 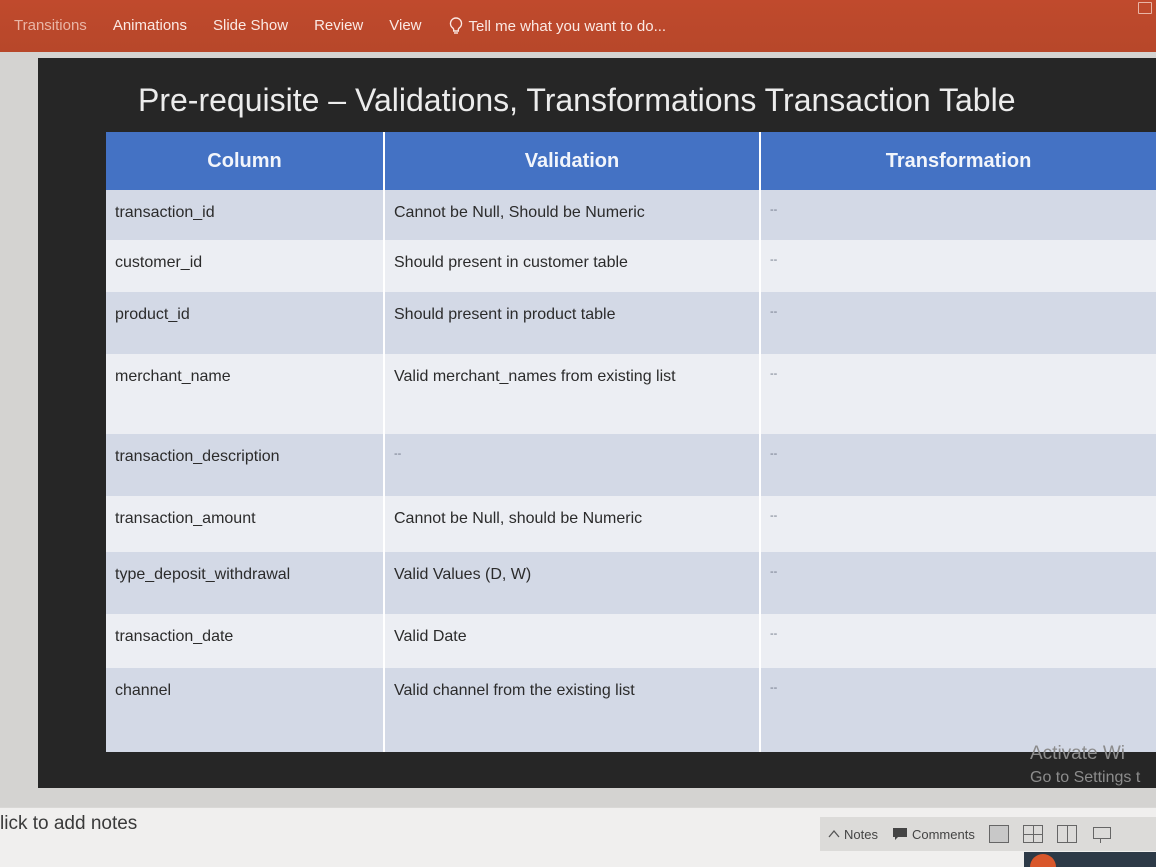 I want to click on activate-line: Activate Wi, so click(x=1078, y=753).